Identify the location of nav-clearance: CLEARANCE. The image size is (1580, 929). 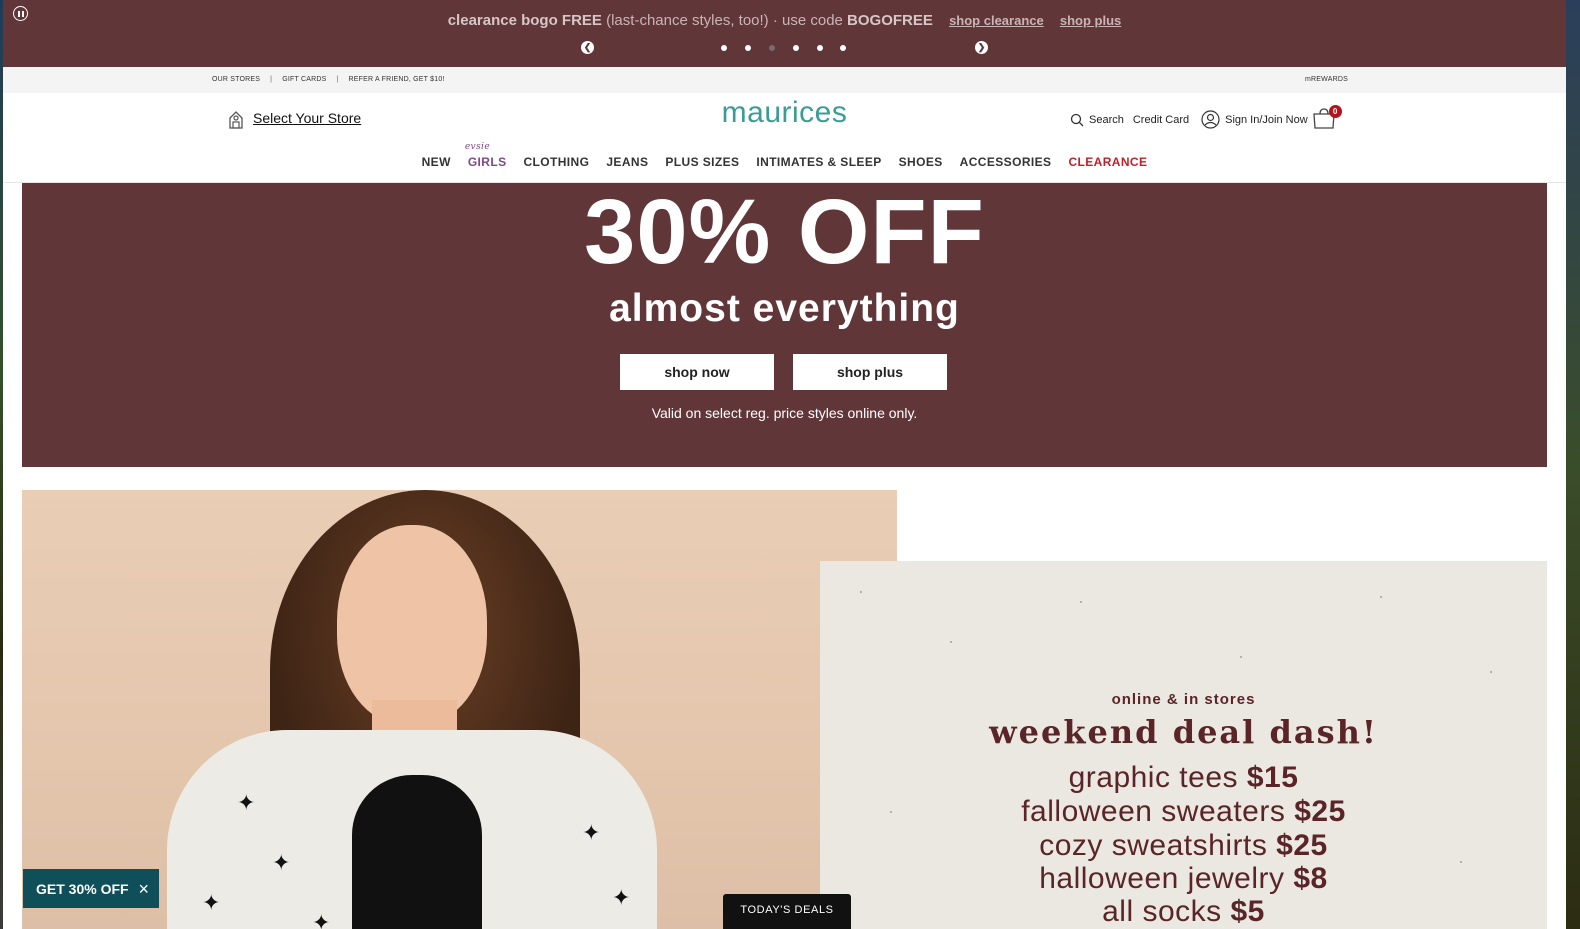
(1107, 162).